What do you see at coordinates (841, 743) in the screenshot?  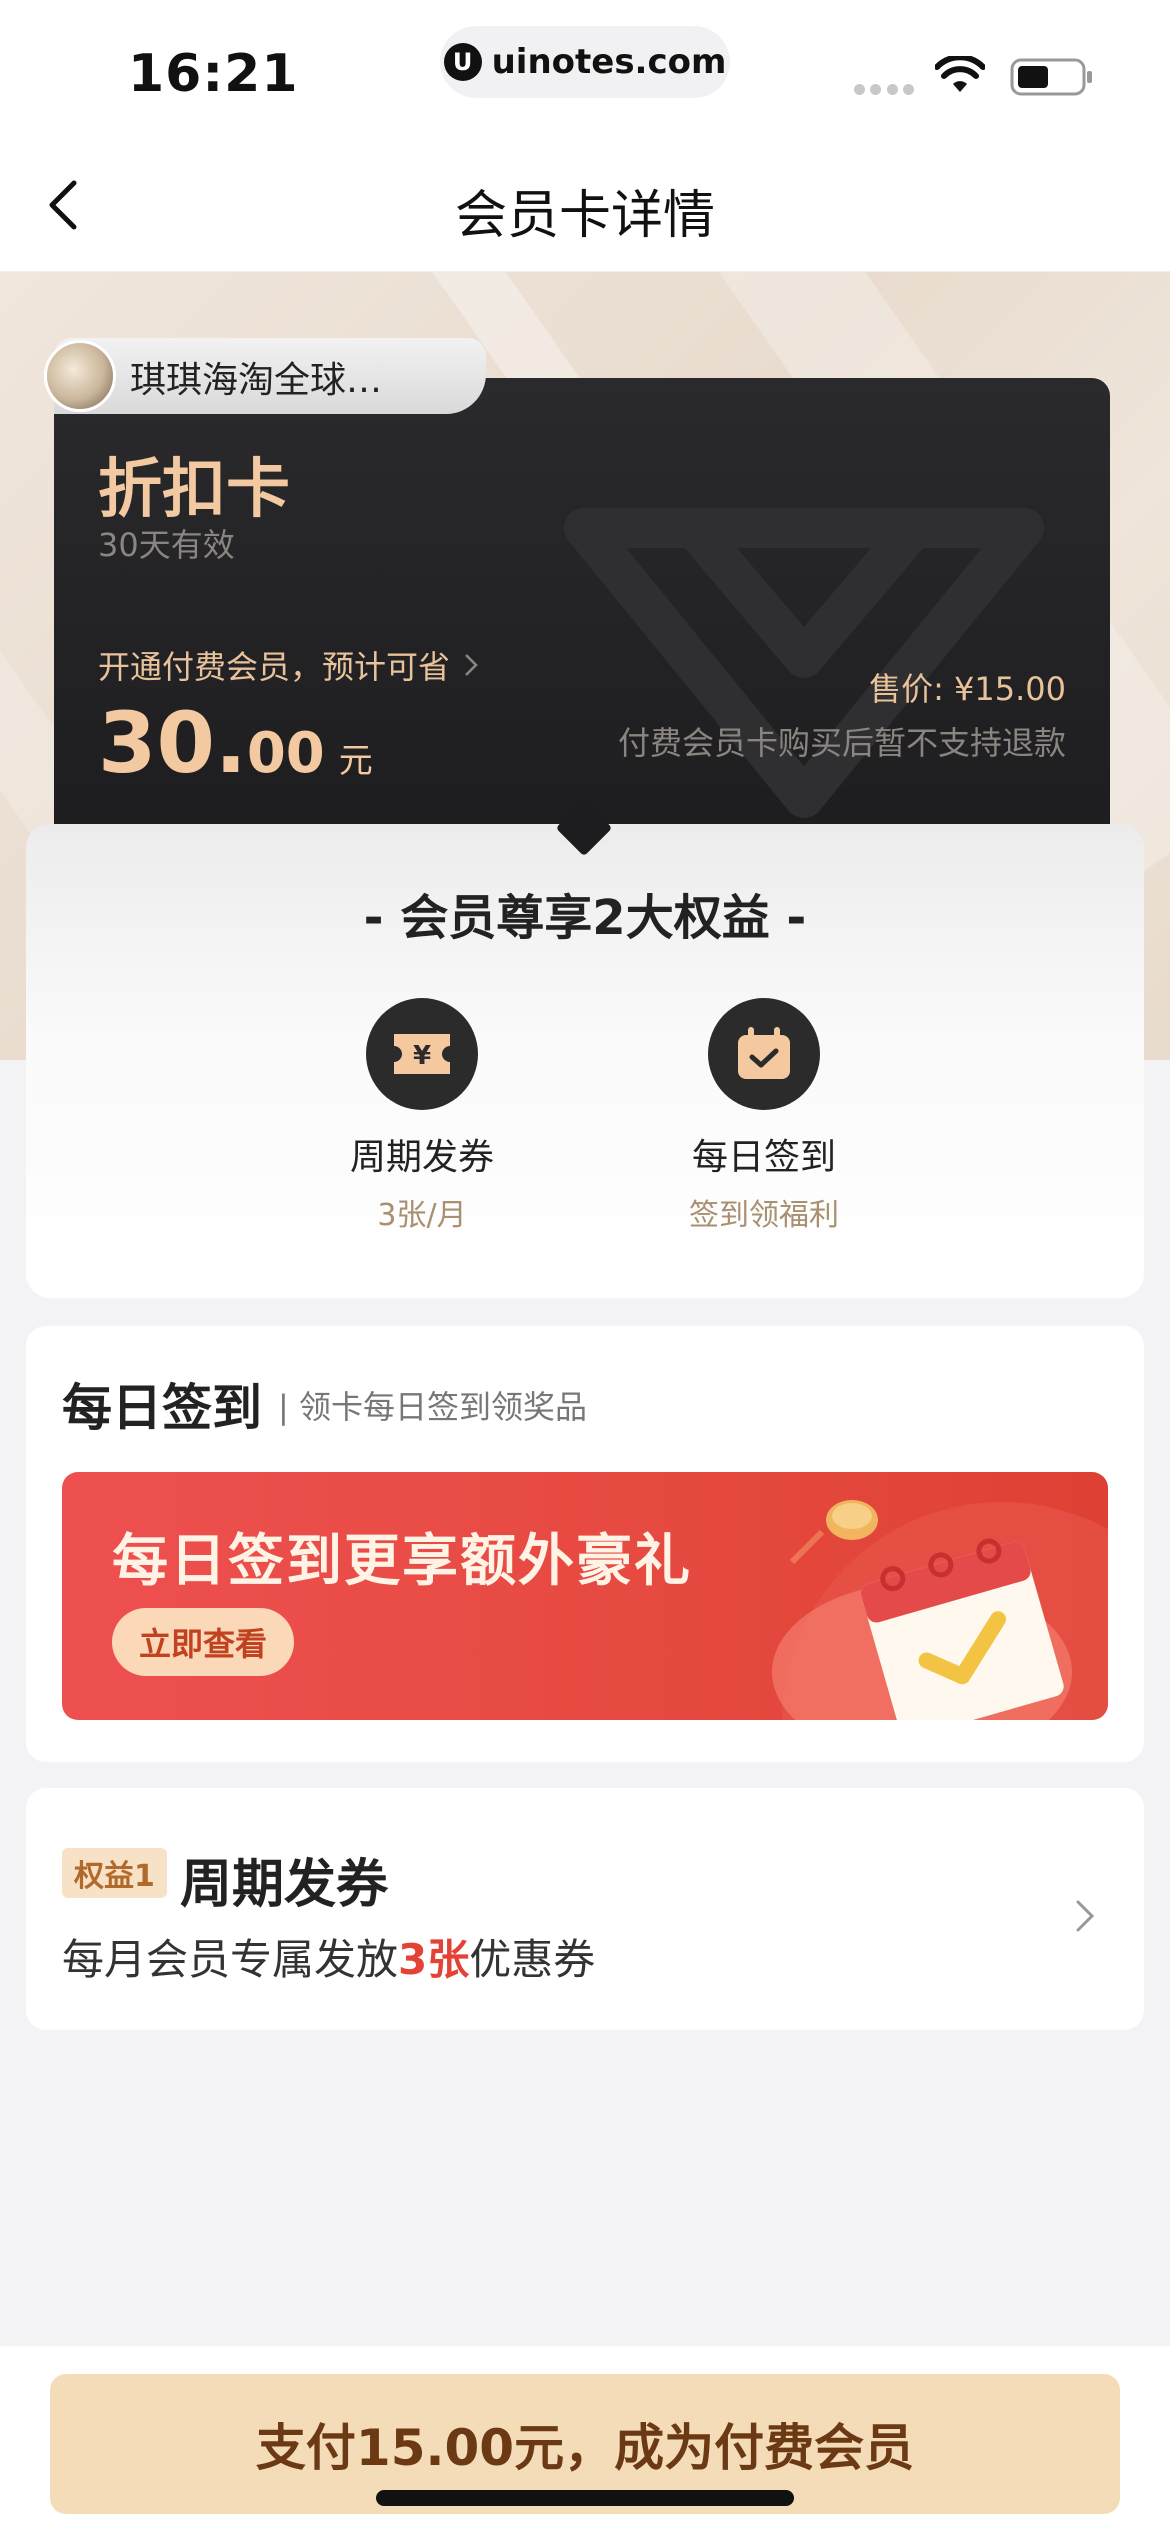 I see `refund-note: 付费会员卡购买后暂不支持退款` at bounding box center [841, 743].